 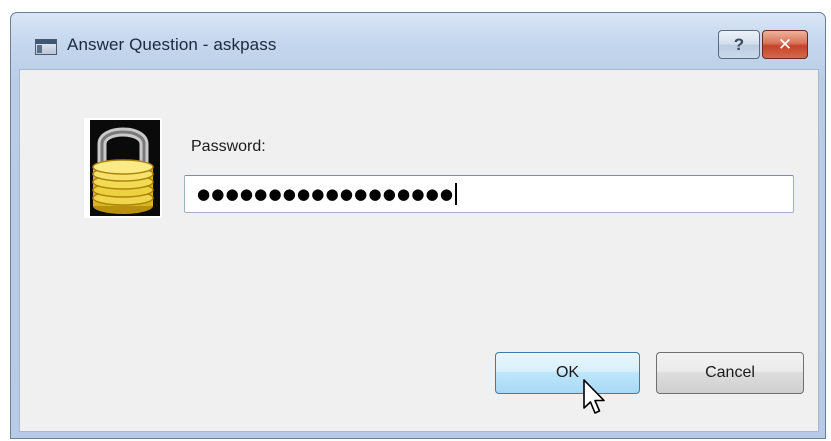 What do you see at coordinates (456, 194) in the screenshot?
I see `text-caret` at bounding box center [456, 194].